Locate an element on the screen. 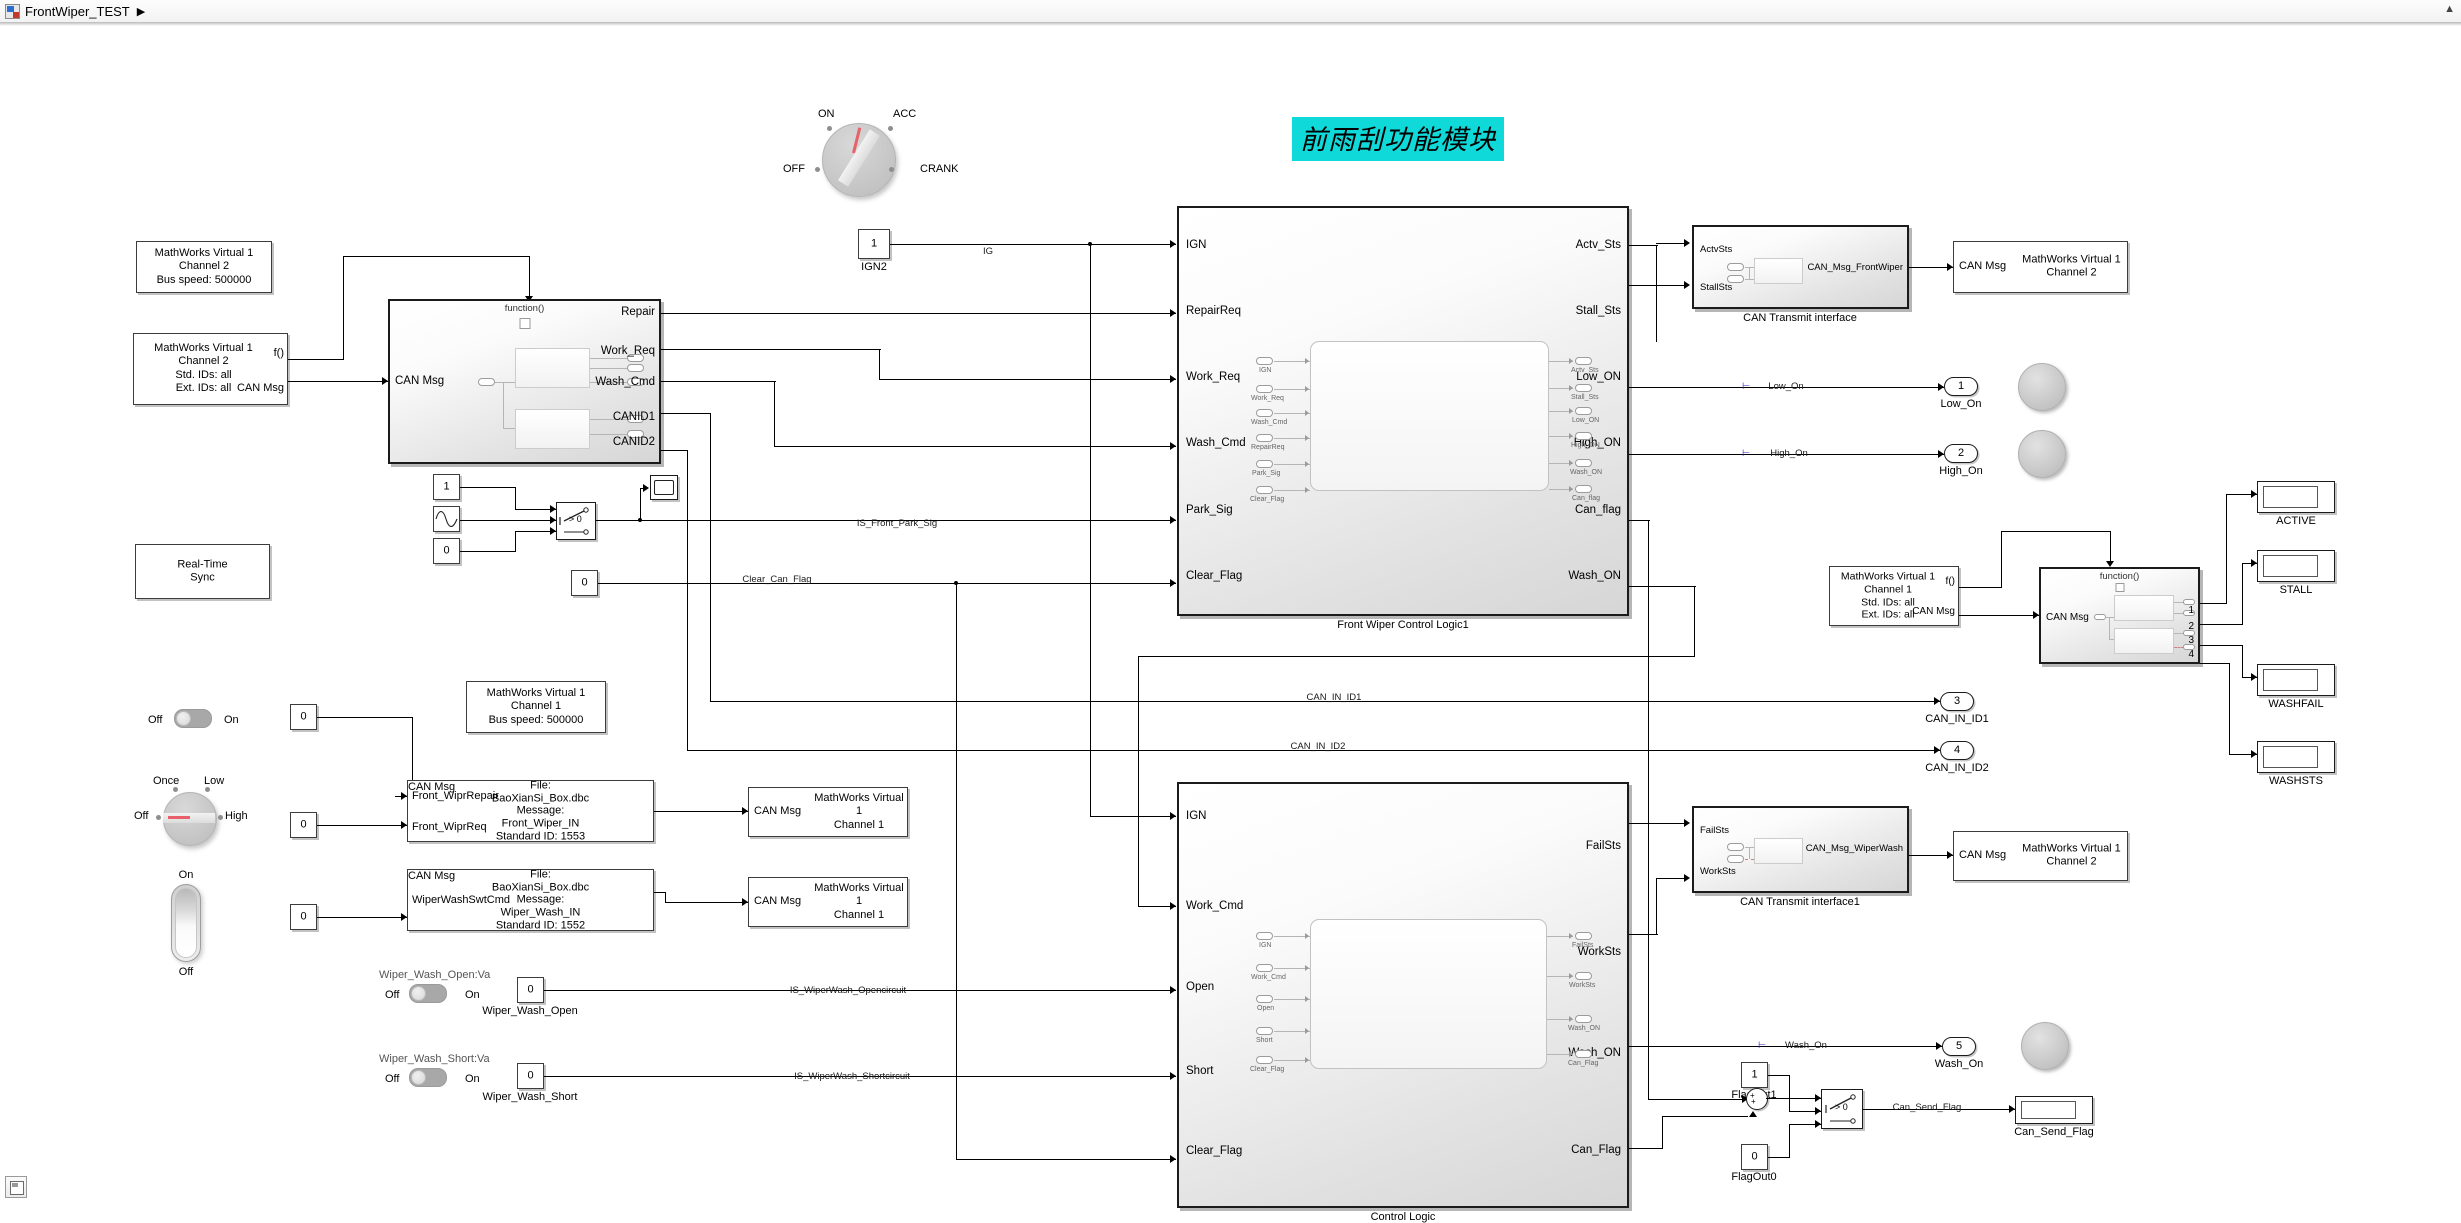  can-transmit-channel1-b: CAN Msg MathWorks Virtual 1 Channel 1 is located at coordinates (828, 902).